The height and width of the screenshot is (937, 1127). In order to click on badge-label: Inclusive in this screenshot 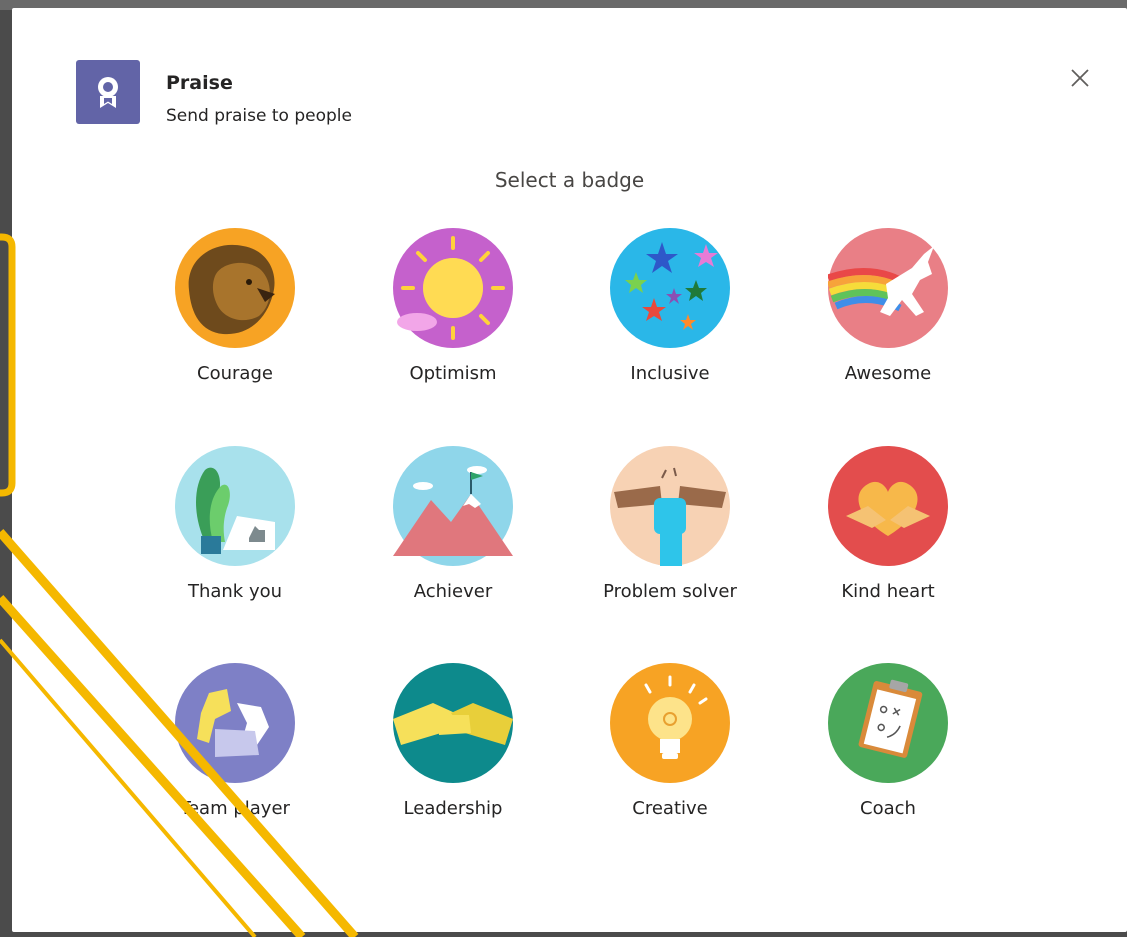, I will do `click(670, 373)`.